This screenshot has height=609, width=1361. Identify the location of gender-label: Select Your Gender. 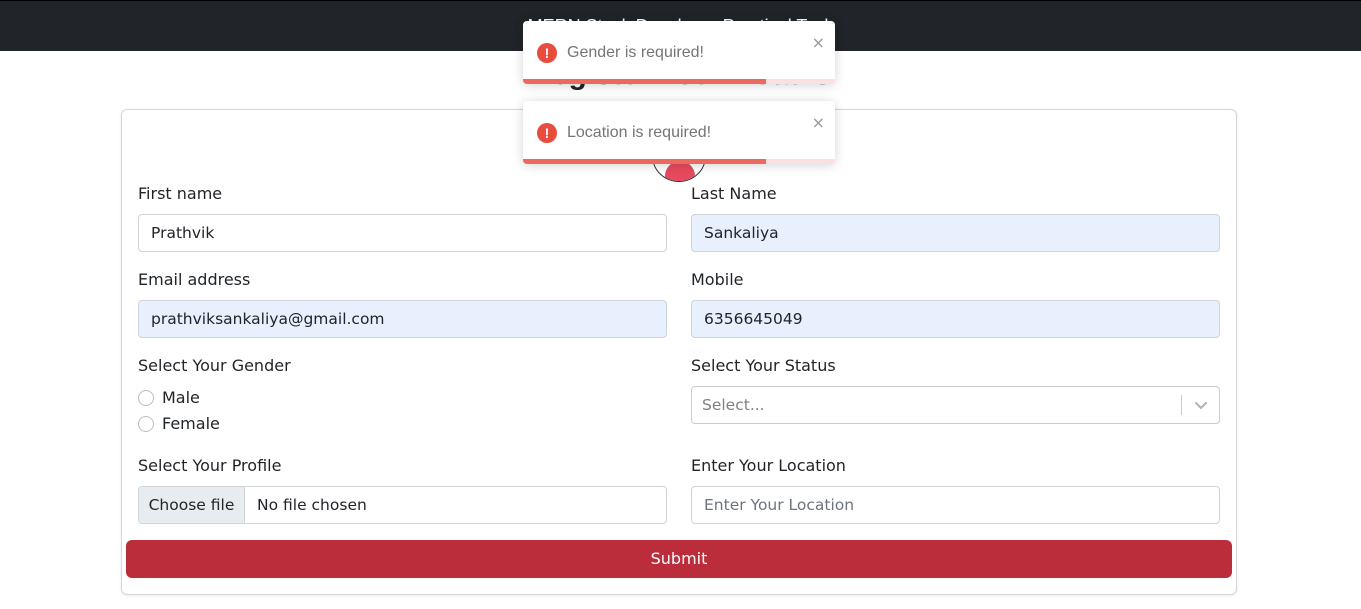
(214, 365).